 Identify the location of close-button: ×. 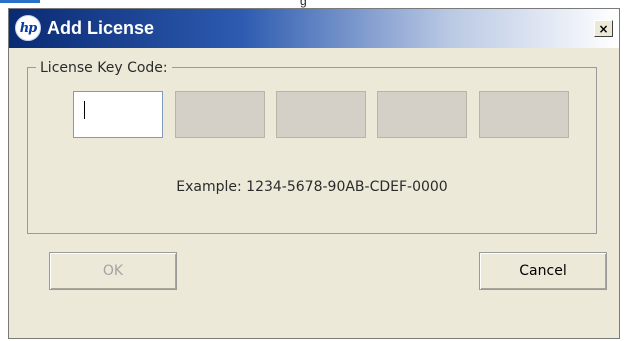
(603, 28).